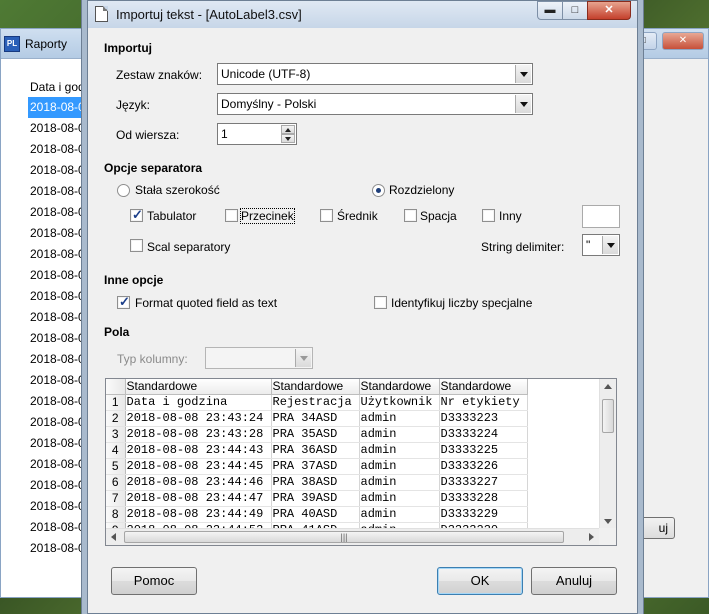 This screenshot has height=614, width=709. I want to click on import-section-title: Importuj, so click(128, 48).